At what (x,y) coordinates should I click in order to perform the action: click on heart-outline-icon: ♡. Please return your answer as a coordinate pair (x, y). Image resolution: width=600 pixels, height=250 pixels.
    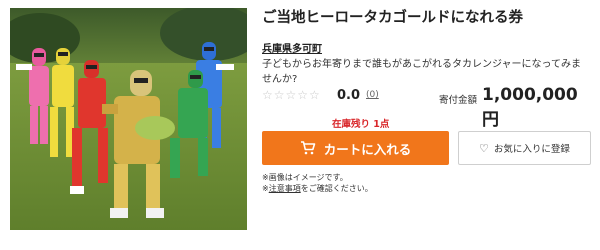
    Looking at the image, I should click on (484, 148).